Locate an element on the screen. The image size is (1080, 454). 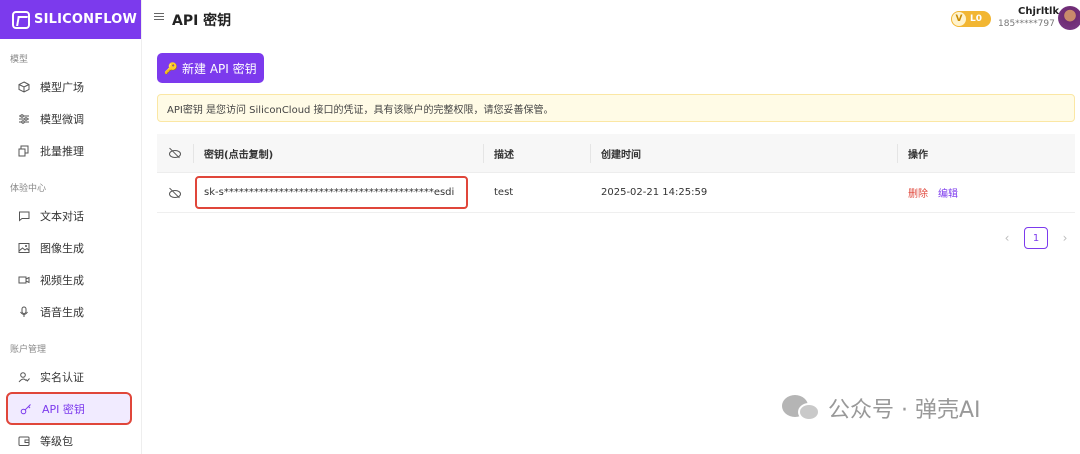
header-created-time: 创建时间 is located at coordinates (621, 155).